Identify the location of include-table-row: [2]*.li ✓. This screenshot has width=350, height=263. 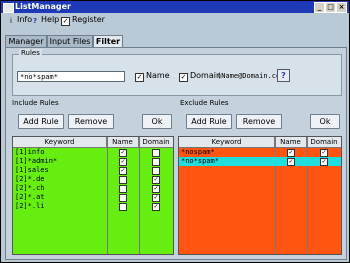
(93, 206).